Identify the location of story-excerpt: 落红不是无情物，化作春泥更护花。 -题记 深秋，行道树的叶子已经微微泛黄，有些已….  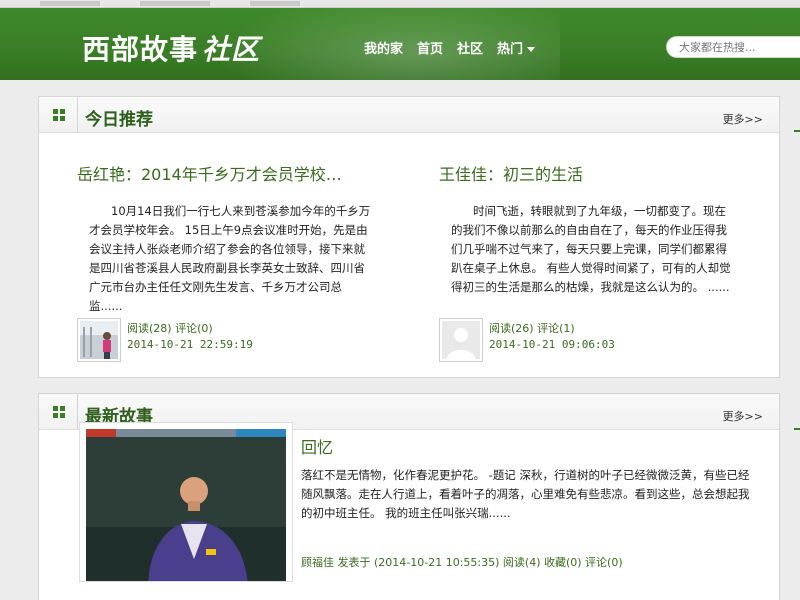
(525, 494).